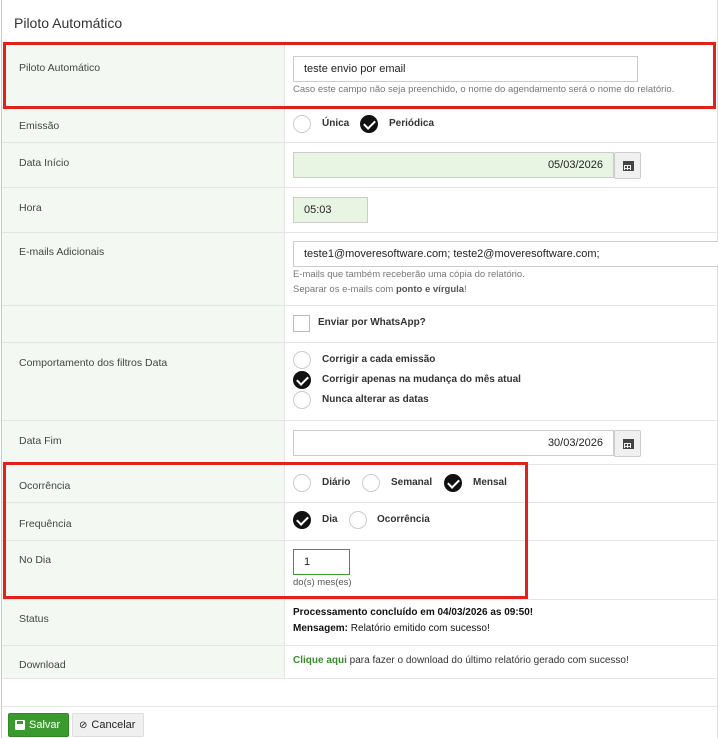 Image resolution: width=718 pixels, height=738 pixels. What do you see at coordinates (68, 23) in the screenshot?
I see `modal-title: Piloto Automático` at bounding box center [68, 23].